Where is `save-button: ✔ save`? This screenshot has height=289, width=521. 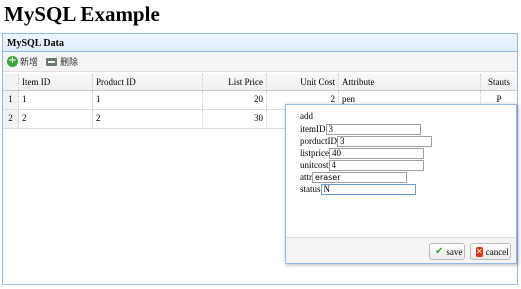
save-button: ✔ save is located at coordinates (447, 251).